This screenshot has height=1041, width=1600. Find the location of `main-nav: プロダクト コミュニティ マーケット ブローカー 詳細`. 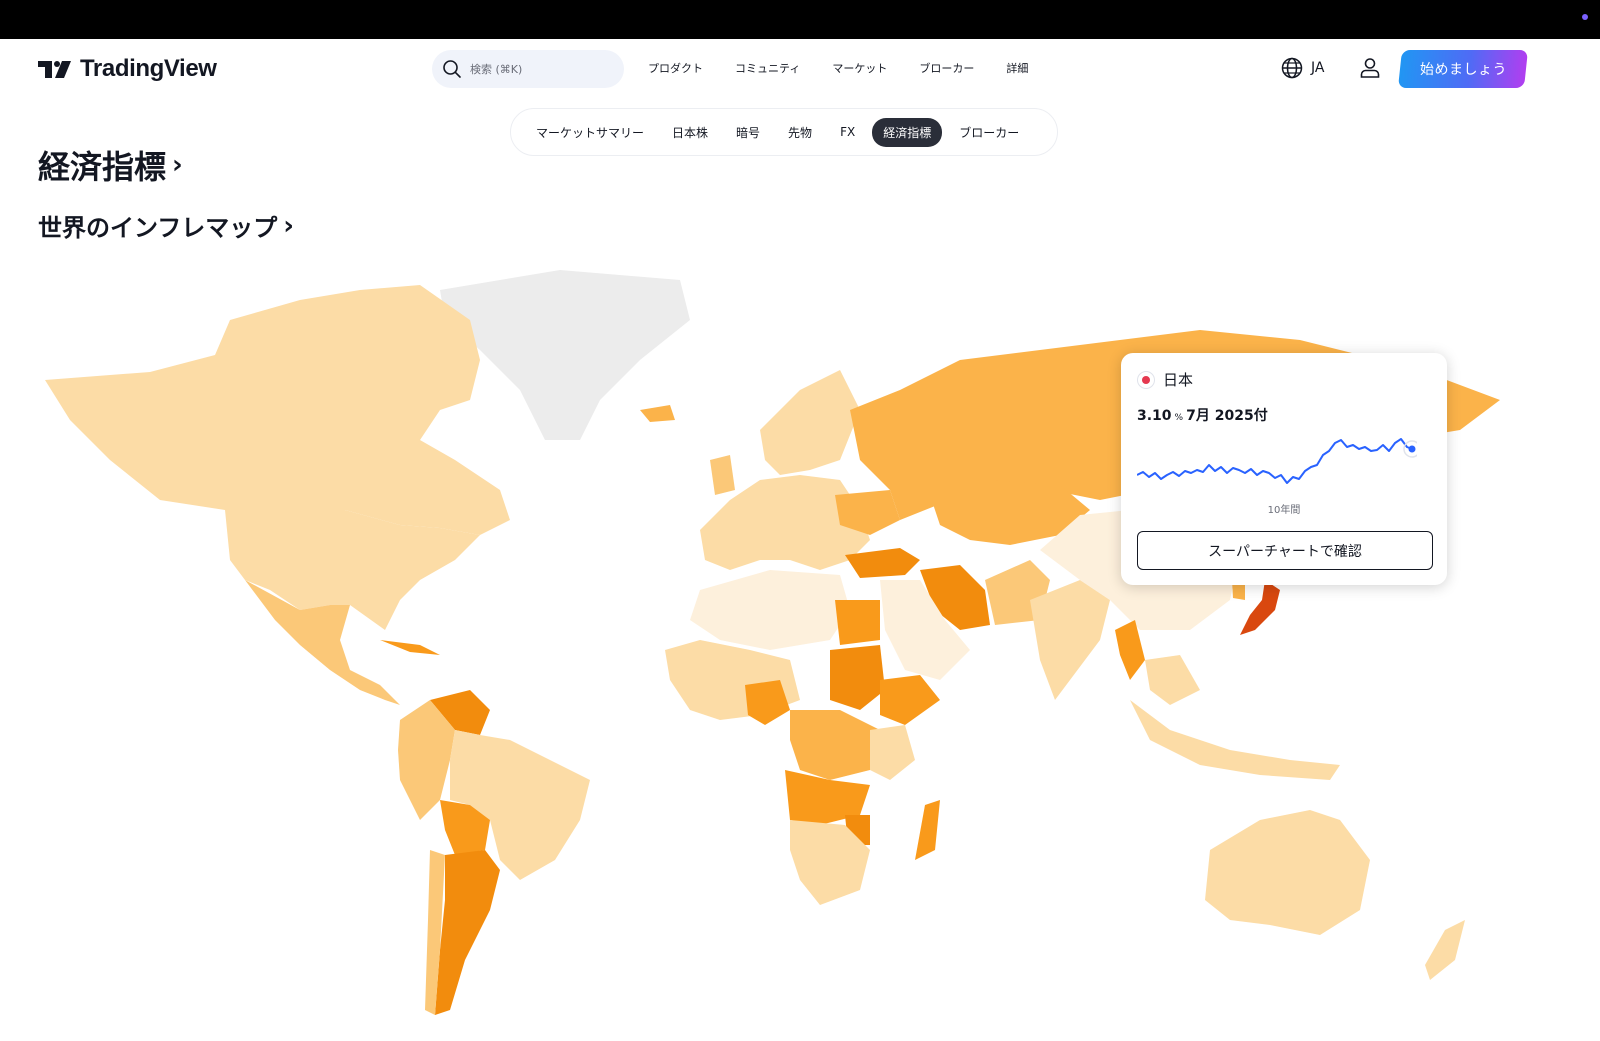

main-nav: プロダクト コミュニティ マーケット ブローカー 詳細 is located at coordinates (838, 68).